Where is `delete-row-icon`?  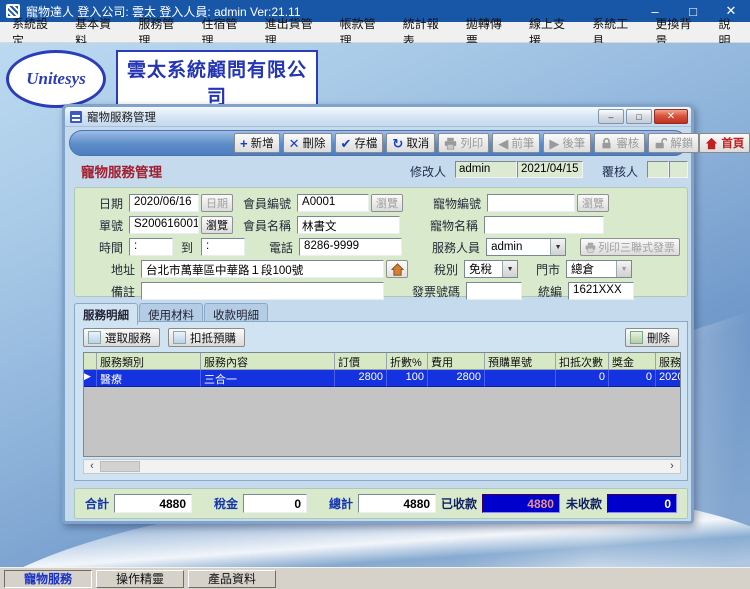 delete-row-icon is located at coordinates (636, 337).